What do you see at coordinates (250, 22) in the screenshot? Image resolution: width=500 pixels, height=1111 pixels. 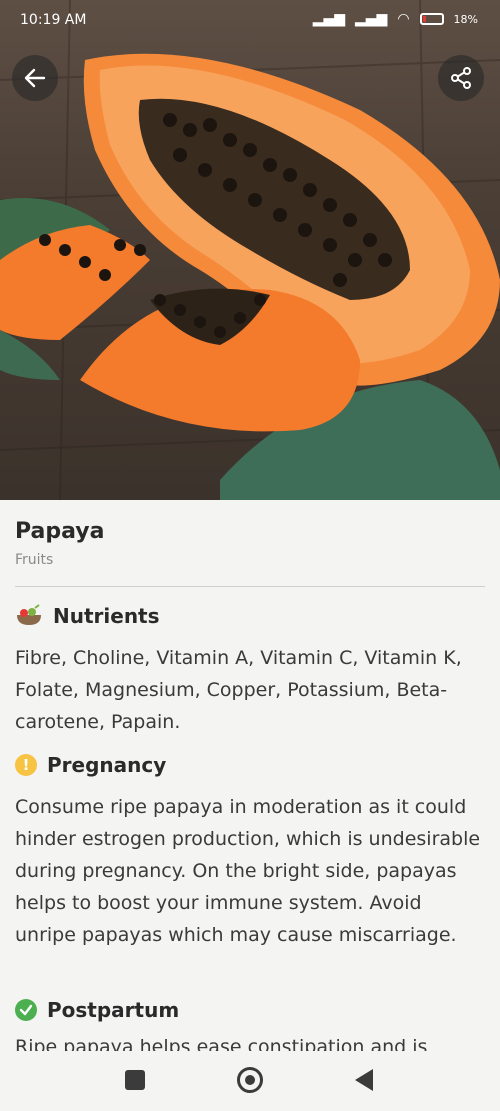 I see `status-bar: 10:19 AM ▂▄▆ ▂▄▆ ◠ 18%` at bounding box center [250, 22].